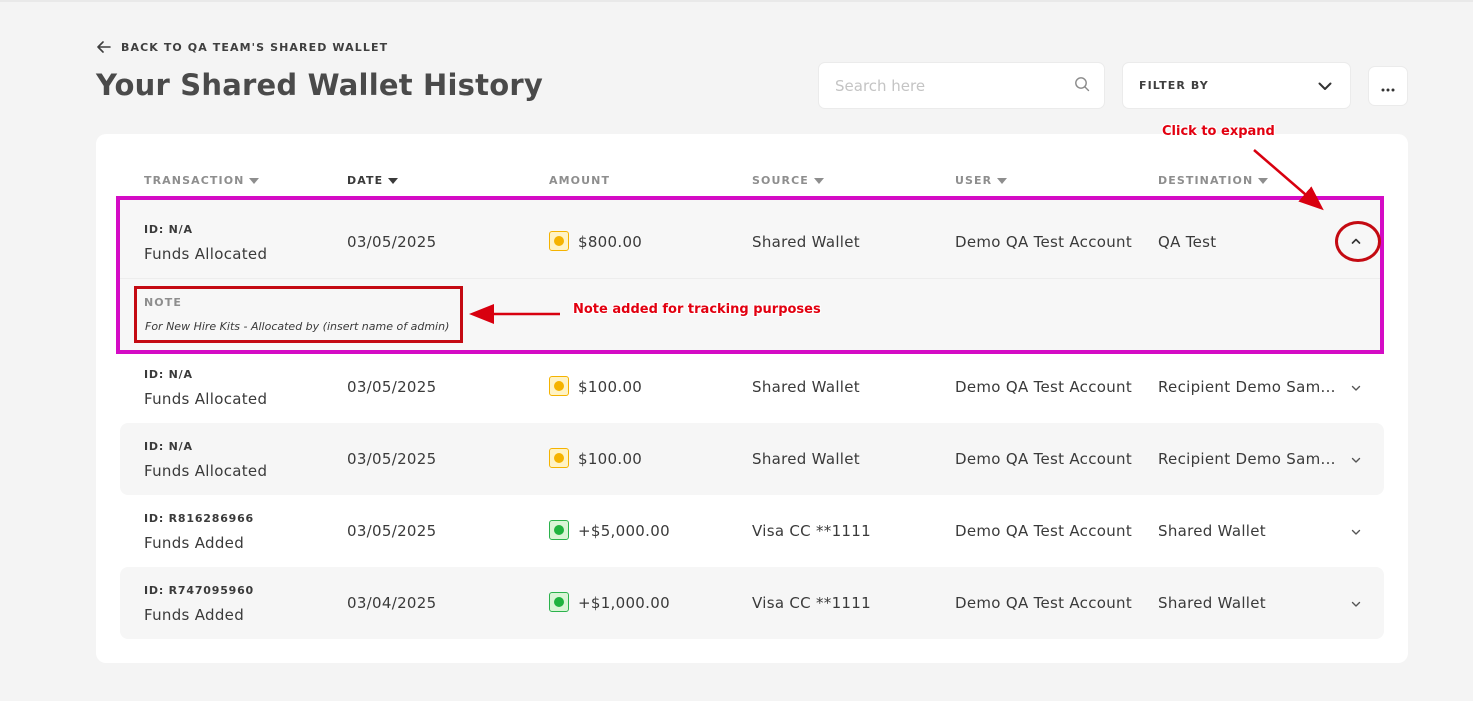 The width and height of the screenshot is (1473, 701). Describe the element at coordinates (199, 590) in the screenshot. I see `transaction-id: ID: R747095960` at that location.